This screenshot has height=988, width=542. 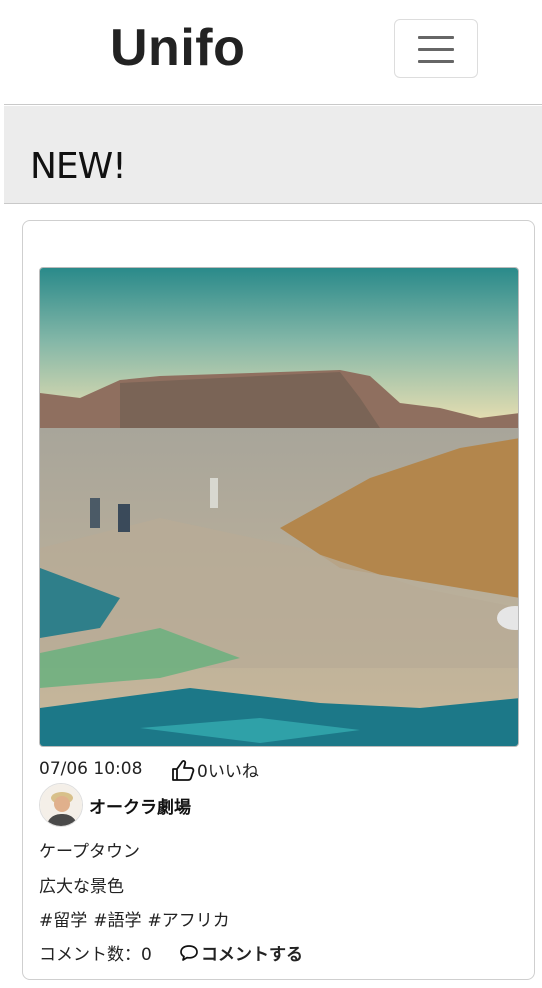 I want to click on speech-bubble-icon, so click(x=189, y=952).